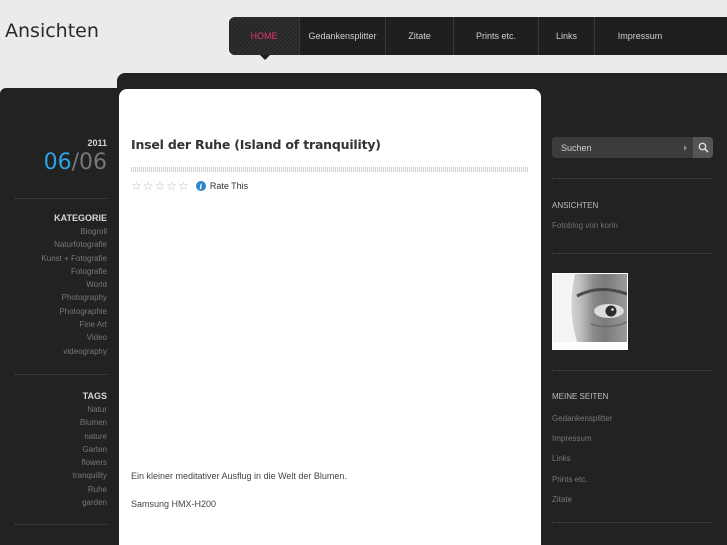 The height and width of the screenshot is (545, 727). I want to click on nav-item-impressum: Impressum, so click(640, 36).